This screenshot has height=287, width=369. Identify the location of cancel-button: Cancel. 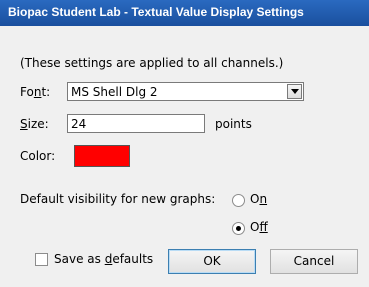
(314, 261).